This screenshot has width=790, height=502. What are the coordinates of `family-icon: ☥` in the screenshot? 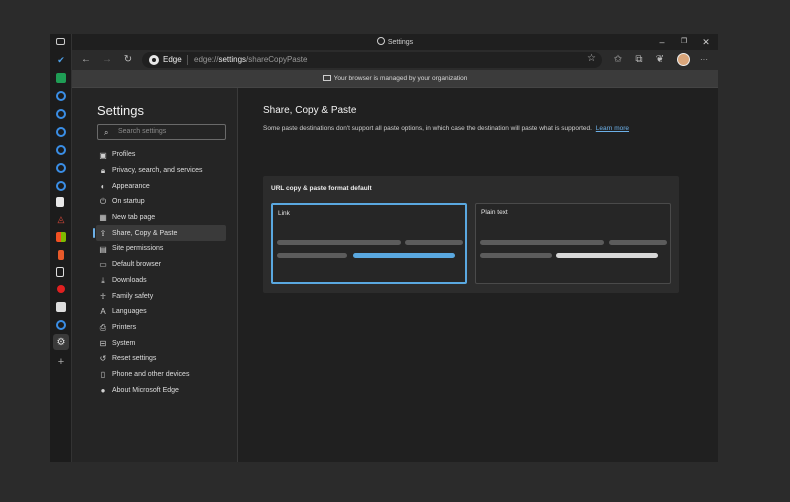 It's located at (103, 296).